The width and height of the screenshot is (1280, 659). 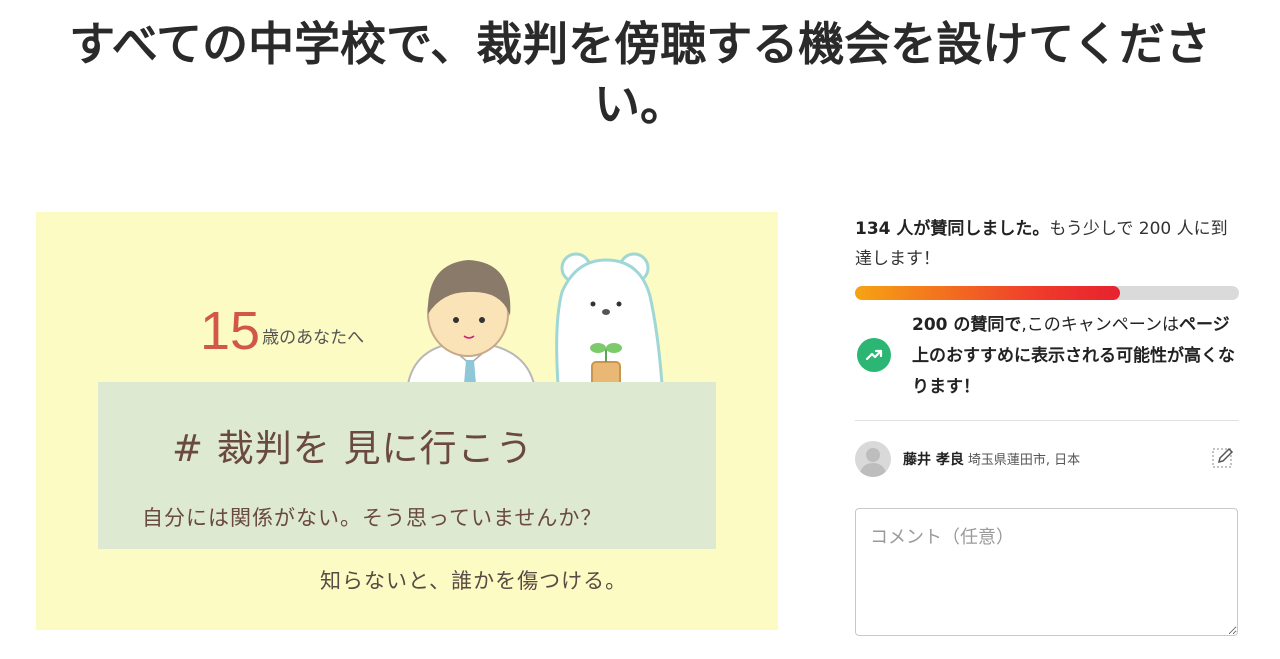 What do you see at coordinates (609, 320) in the screenshot?
I see `bear-illustration` at bounding box center [609, 320].